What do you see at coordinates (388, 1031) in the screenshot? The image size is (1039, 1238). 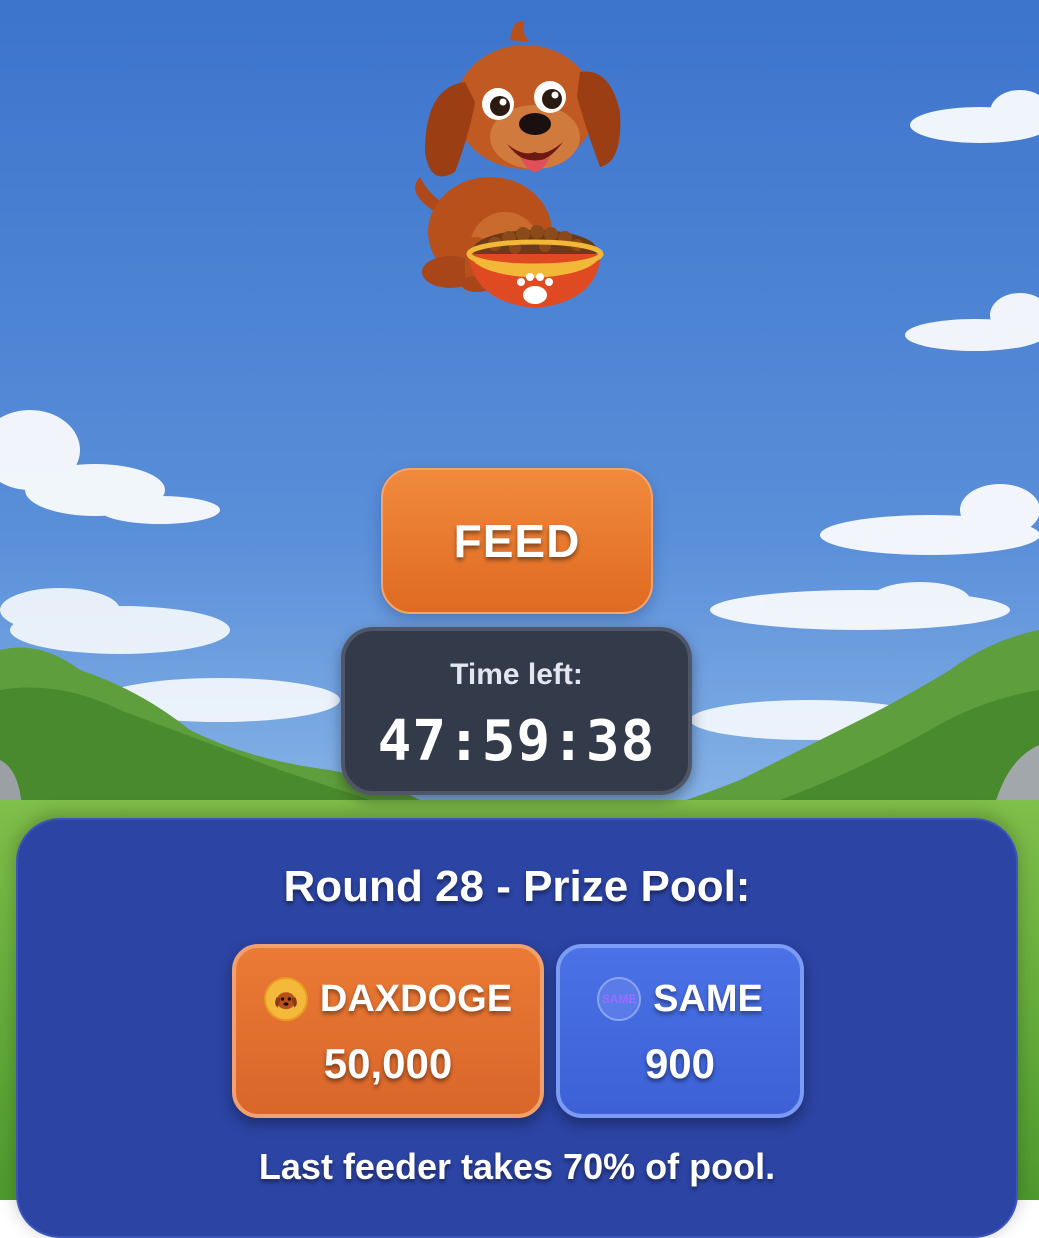 I see `token-card-daxdoge: DAXDOGE 50,000` at bounding box center [388, 1031].